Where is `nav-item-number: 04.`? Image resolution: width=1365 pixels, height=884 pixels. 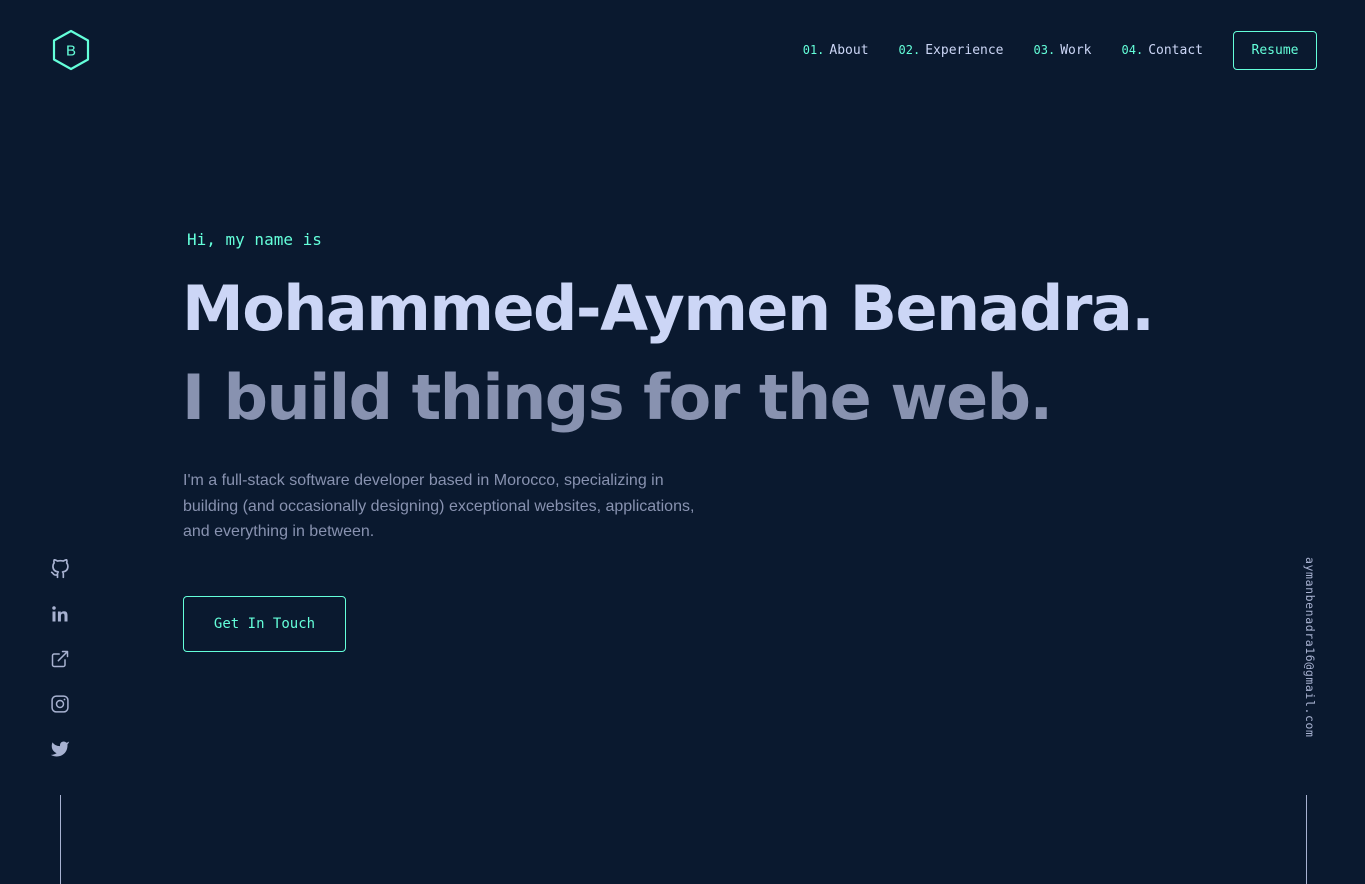
nav-item-number: 04. is located at coordinates (1132, 49).